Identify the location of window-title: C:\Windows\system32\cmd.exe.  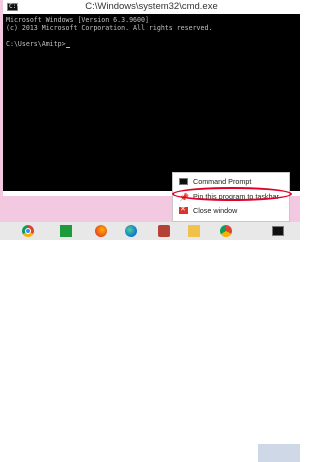
(151, 6).